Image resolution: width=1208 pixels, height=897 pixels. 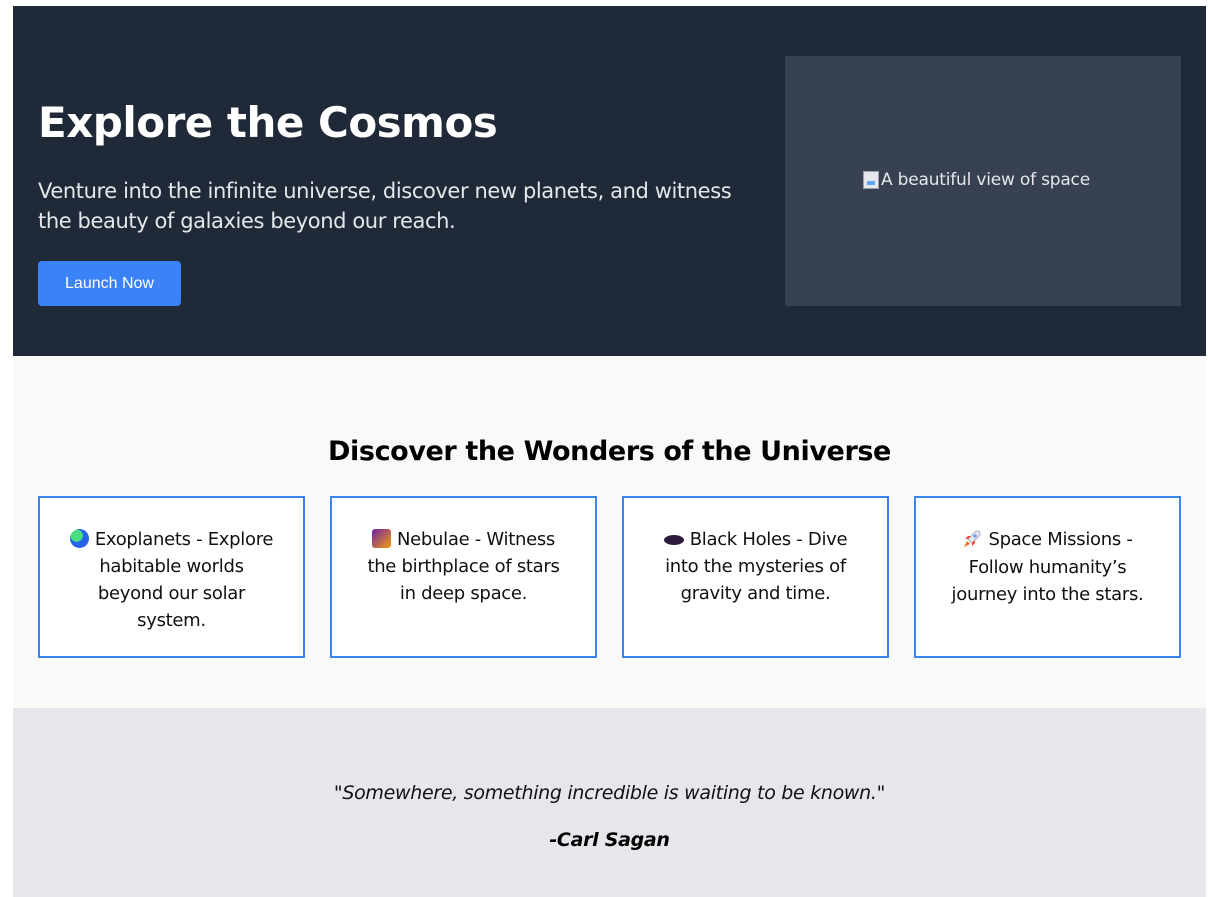 What do you see at coordinates (673, 540) in the screenshot?
I see `black-hole-icon` at bounding box center [673, 540].